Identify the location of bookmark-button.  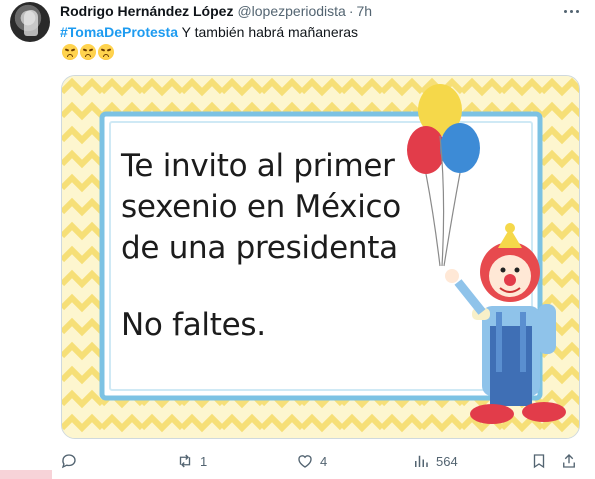
(539, 461).